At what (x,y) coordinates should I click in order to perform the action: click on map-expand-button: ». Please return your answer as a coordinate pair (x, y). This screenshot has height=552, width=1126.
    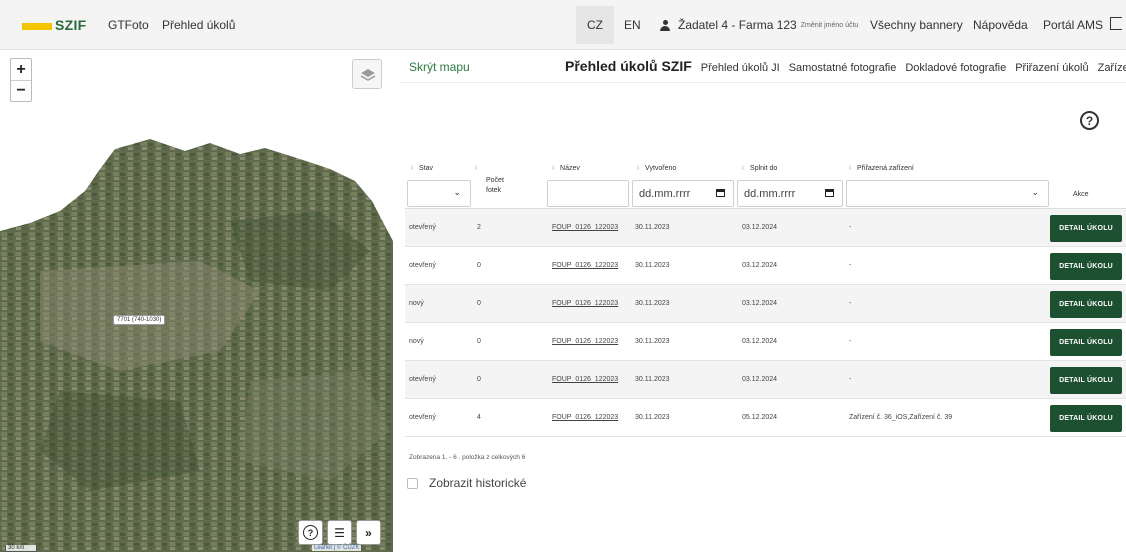
    Looking at the image, I should click on (368, 532).